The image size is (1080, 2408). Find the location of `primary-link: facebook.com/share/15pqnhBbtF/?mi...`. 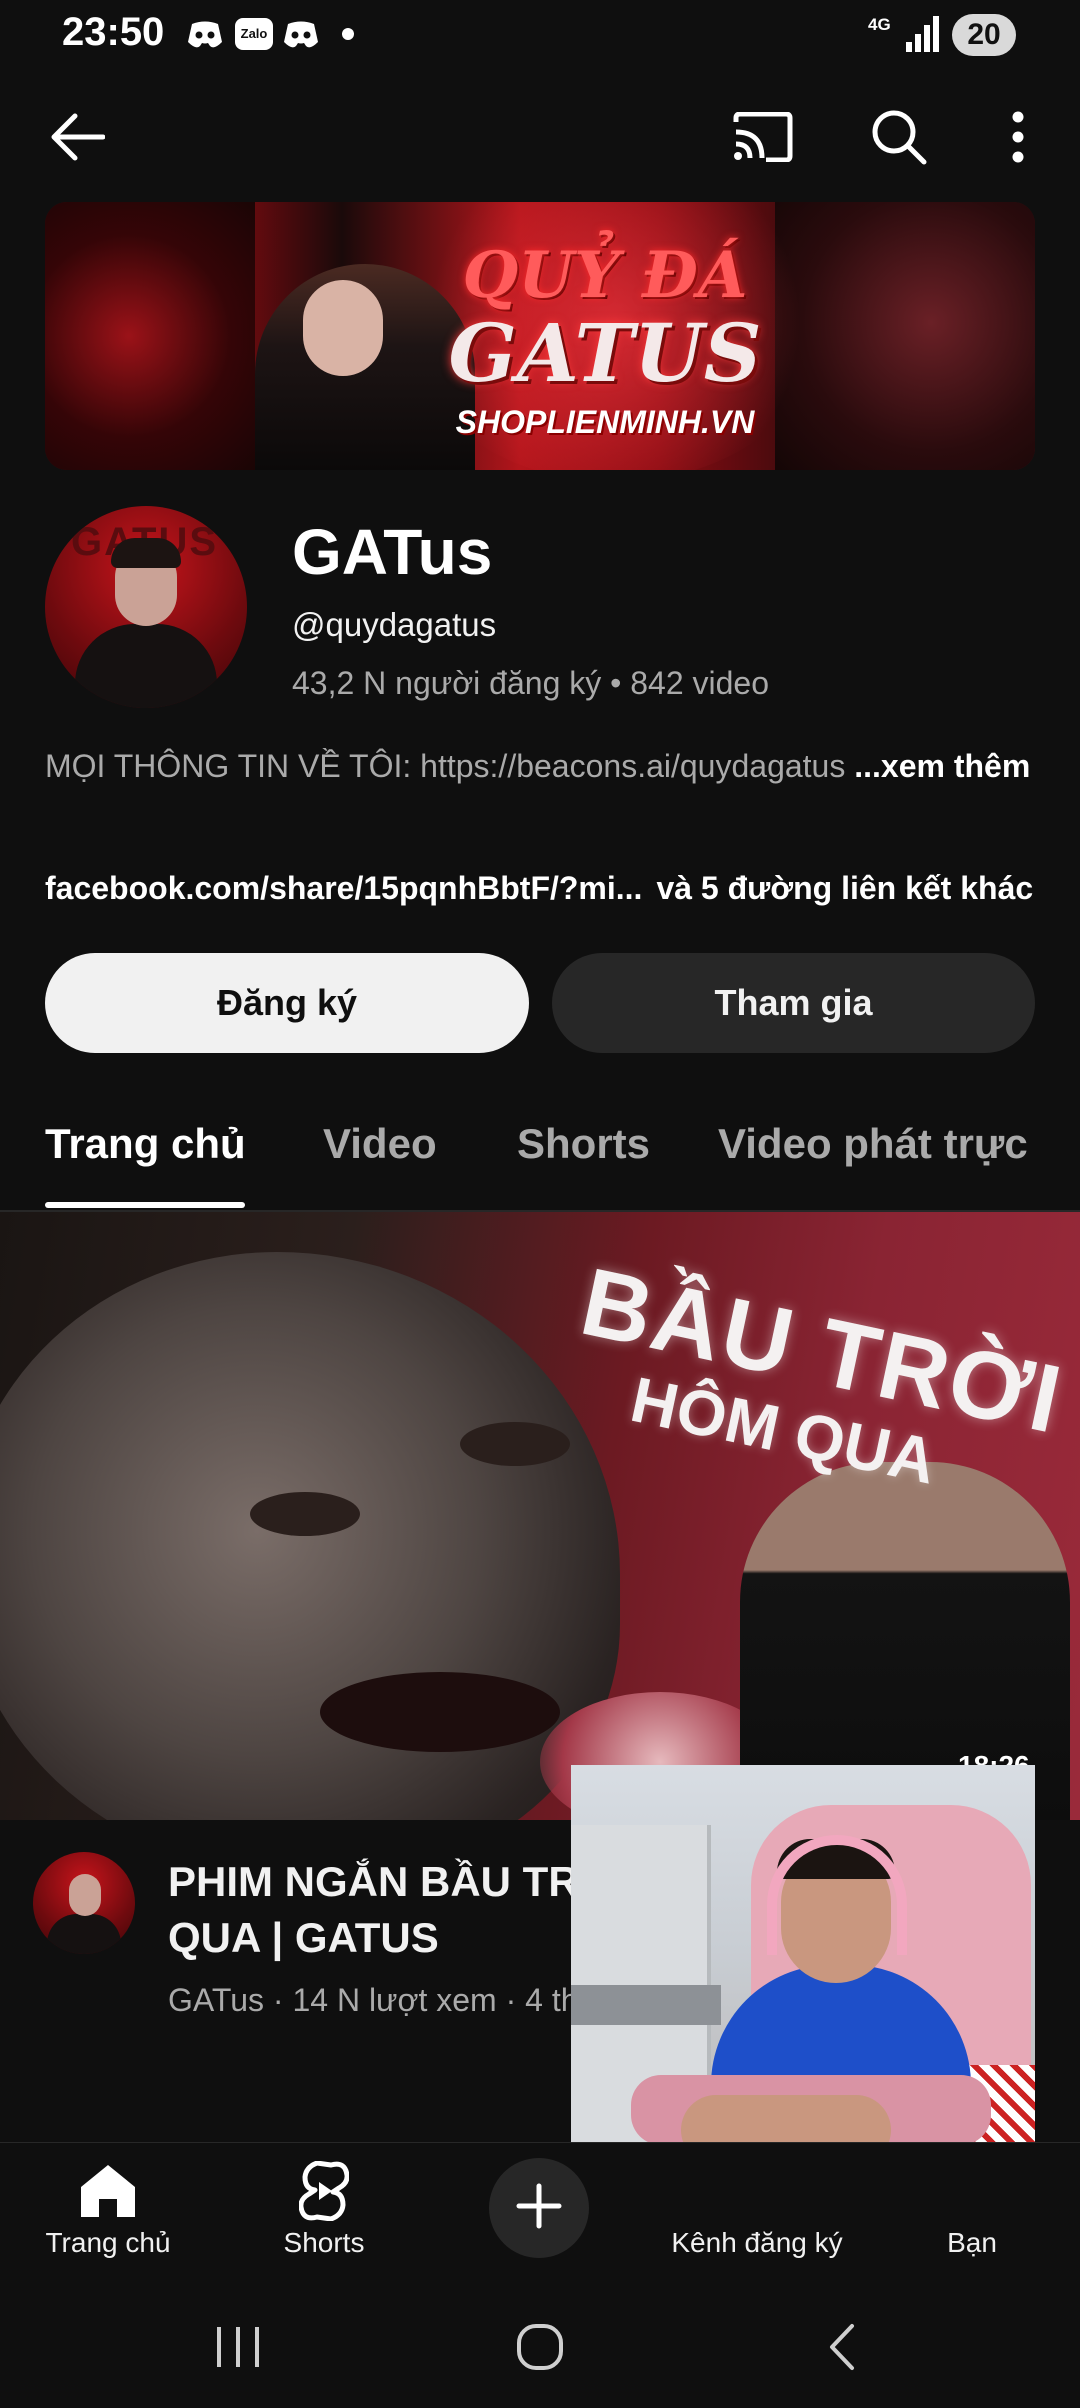

primary-link: facebook.com/share/15pqnhBbtF/?mi... is located at coordinates (343, 888).